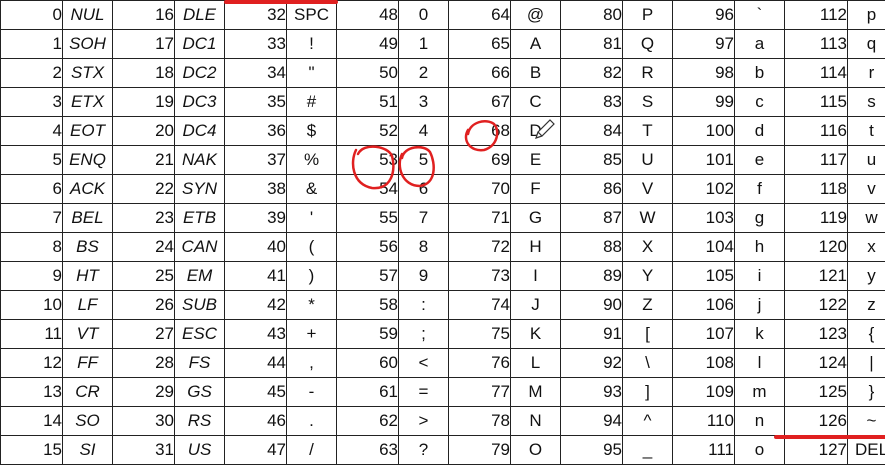  Describe the element at coordinates (866, 15) in the screenshot. I see `char-cell: p` at that location.